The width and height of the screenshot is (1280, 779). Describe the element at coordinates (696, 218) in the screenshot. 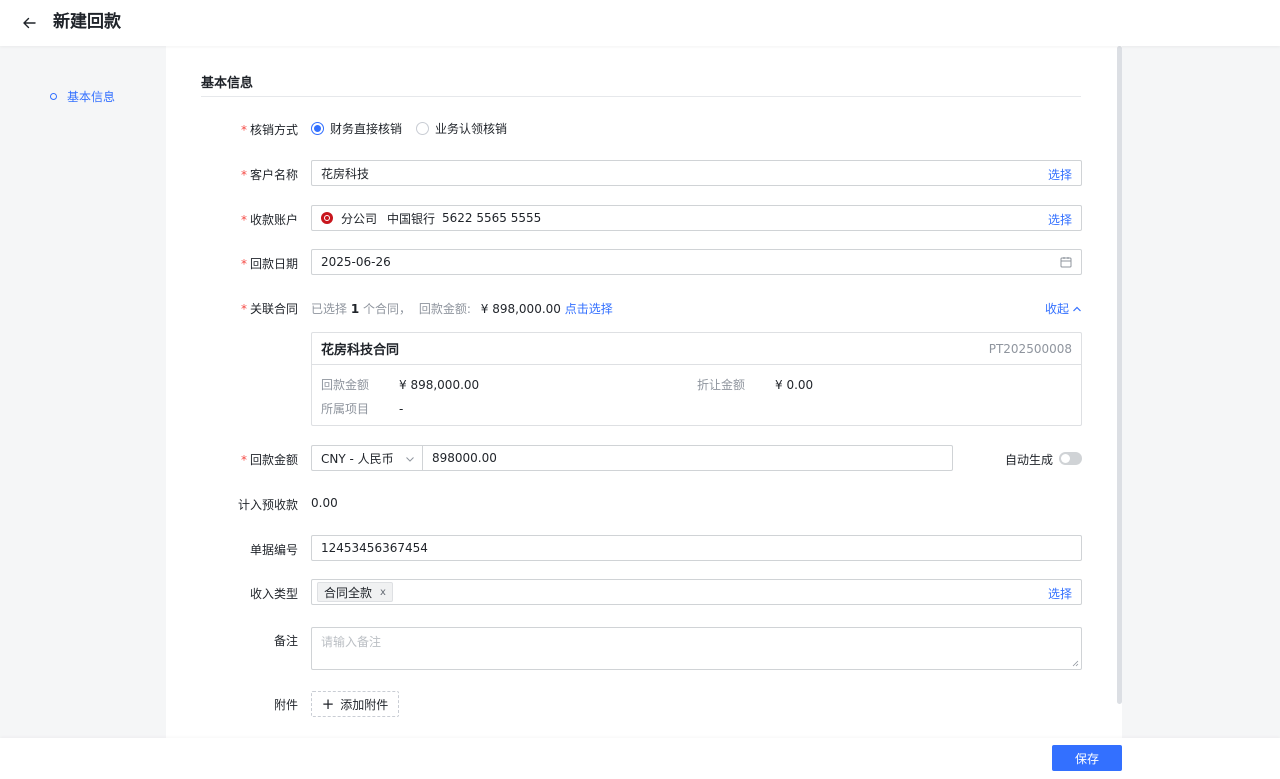

I see `account-field: 分公司 中国银行 5622 5565 5555 选择` at that location.